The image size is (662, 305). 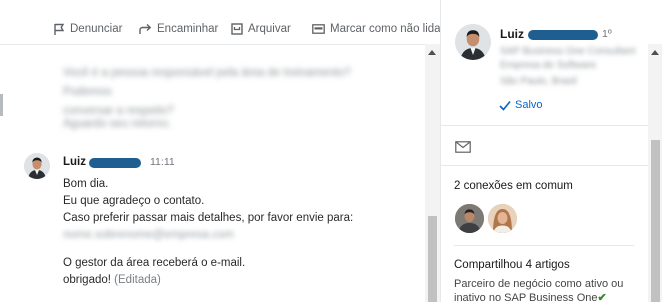 I want to click on profile-name: Luiz 1º, so click(x=556, y=34).